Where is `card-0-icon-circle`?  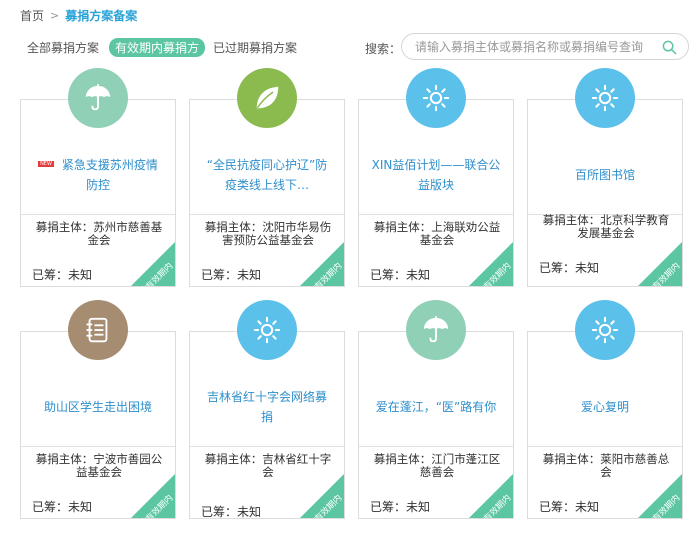
card-0-icon-circle is located at coordinates (98, 98).